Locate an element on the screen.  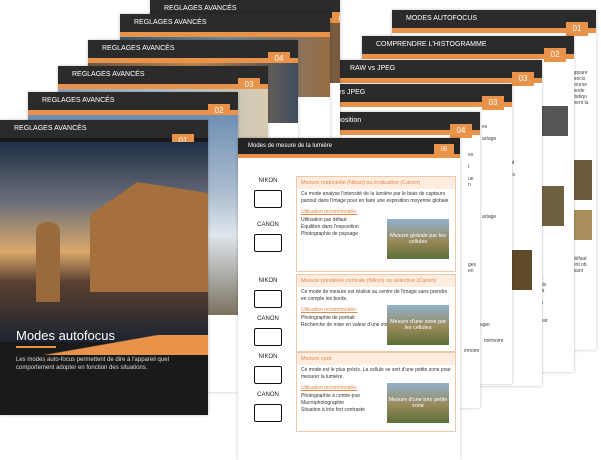
evaluative-metering-icon is located at coordinates (268, 243).